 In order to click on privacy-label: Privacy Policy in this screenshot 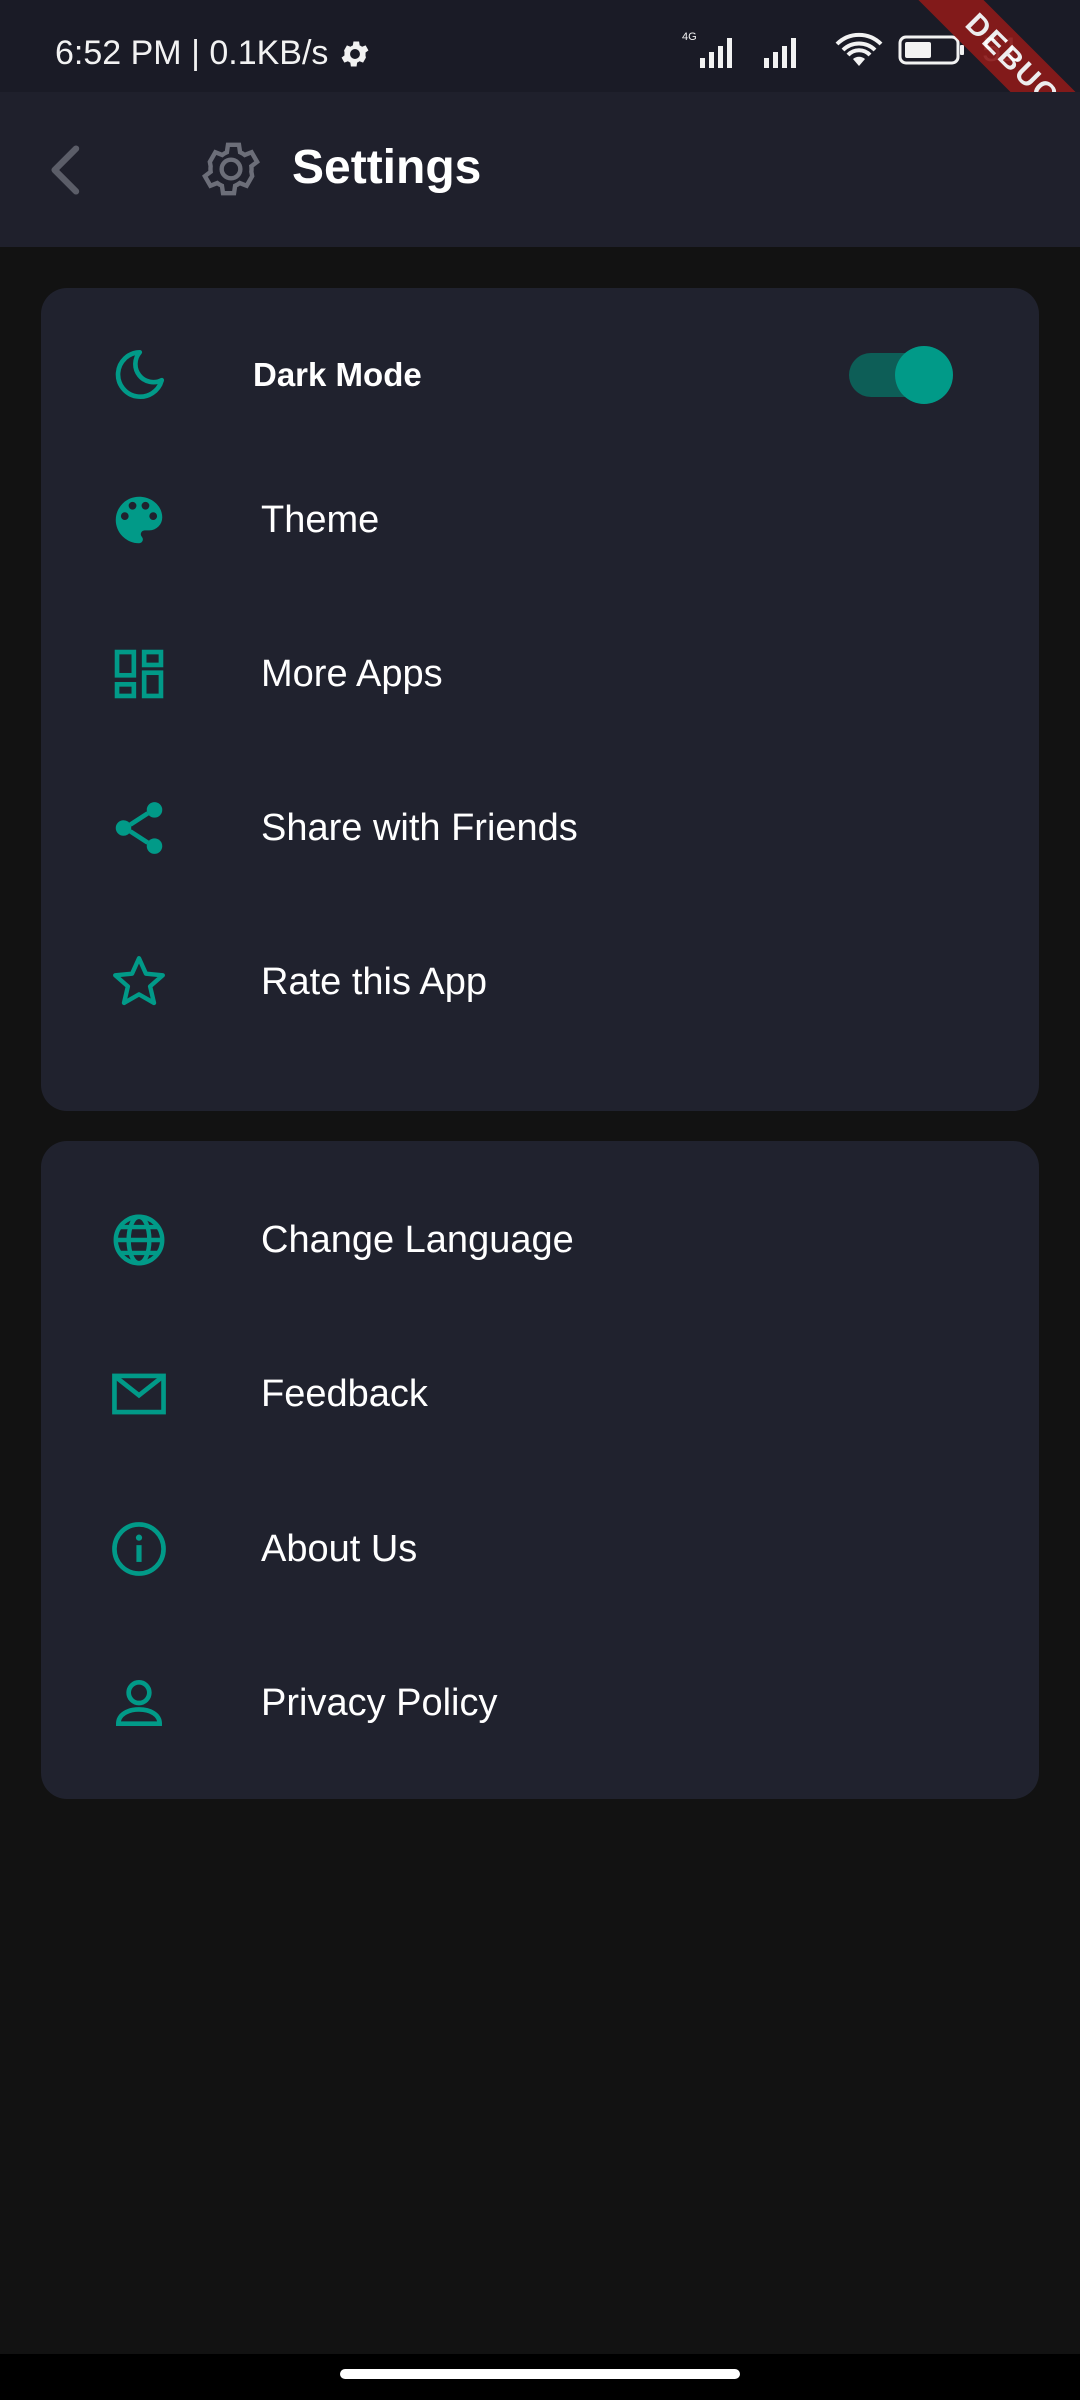, I will do `click(379, 1702)`.